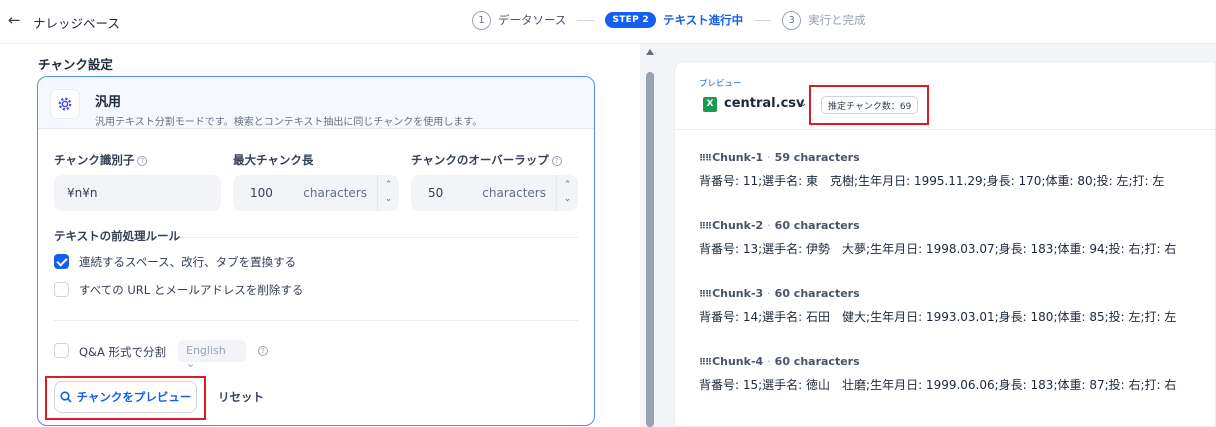 The height and width of the screenshot is (427, 1216). I want to click on mode-title: 汎用, so click(108, 102).